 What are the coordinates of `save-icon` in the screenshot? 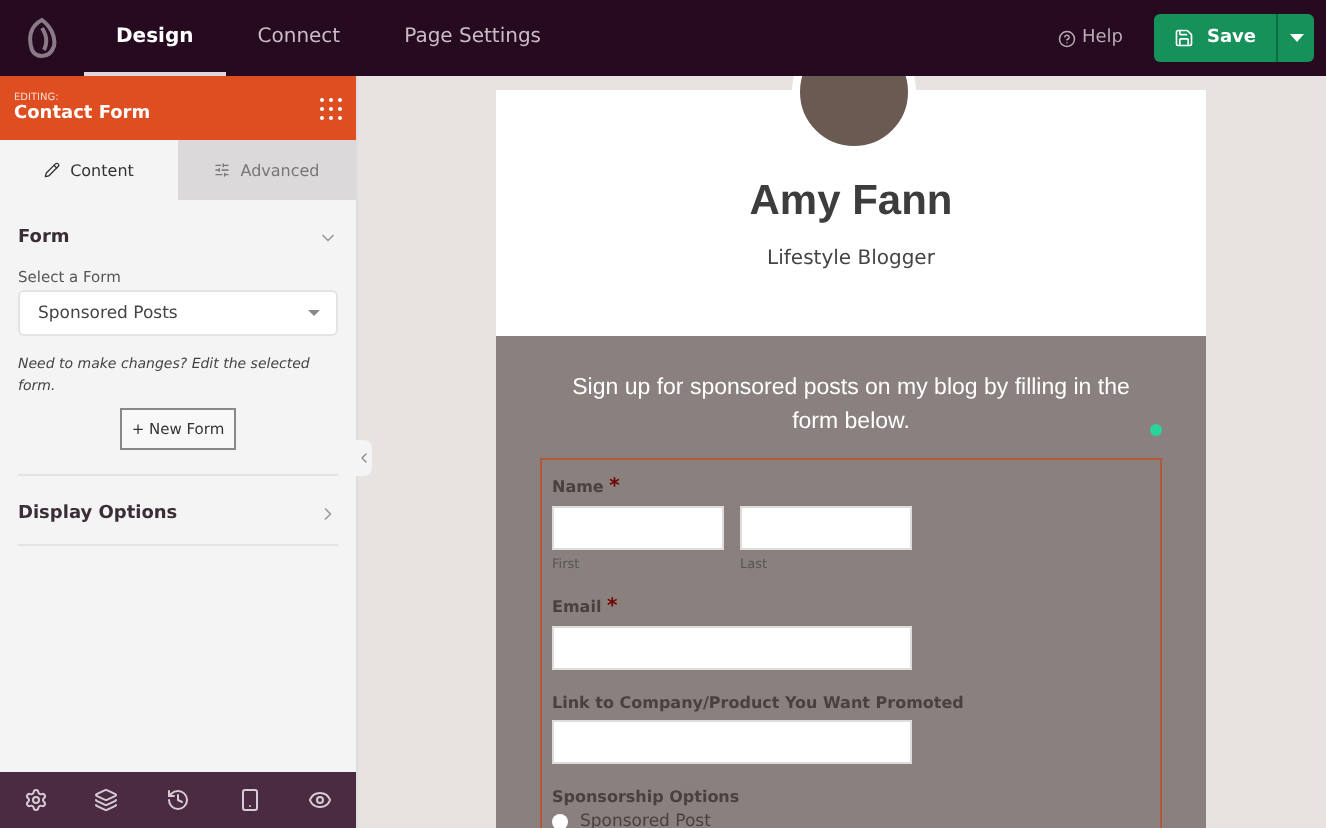 It's located at (1184, 38).